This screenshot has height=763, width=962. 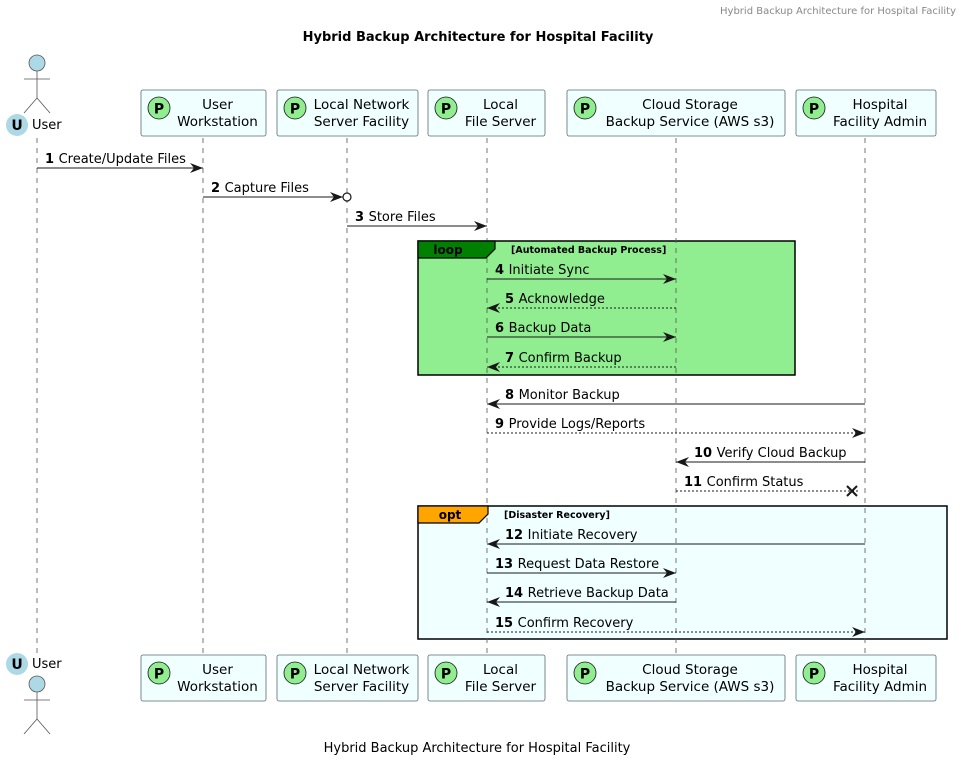 I want to click on fragment-keyword: opt, so click(x=450, y=515).